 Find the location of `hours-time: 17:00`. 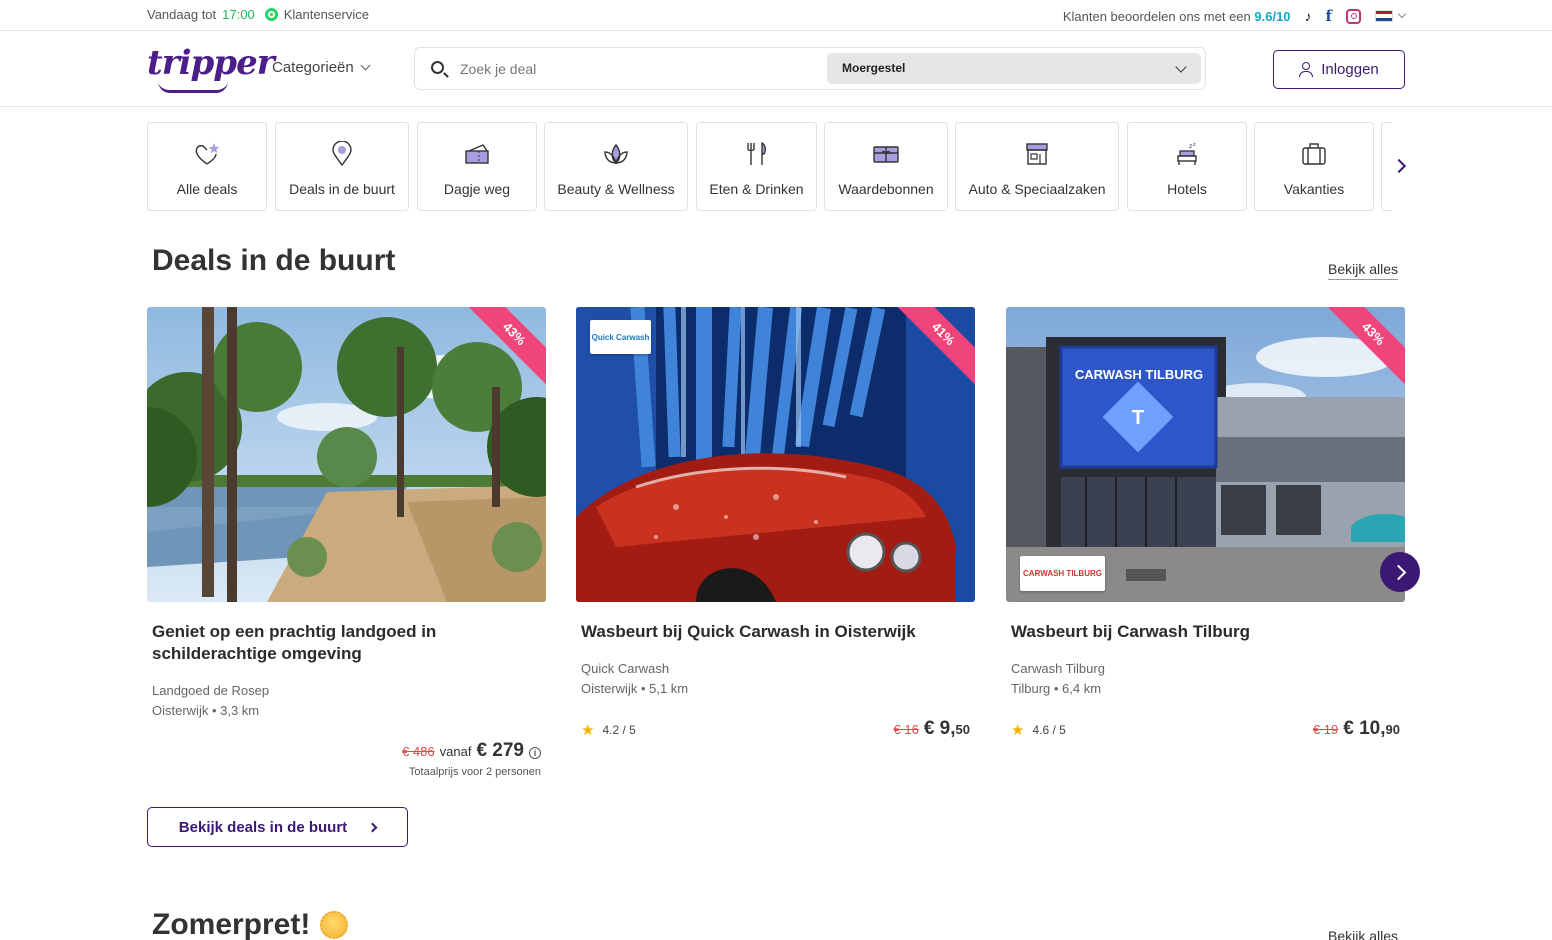

hours-time: 17:00 is located at coordinates (238, 14).